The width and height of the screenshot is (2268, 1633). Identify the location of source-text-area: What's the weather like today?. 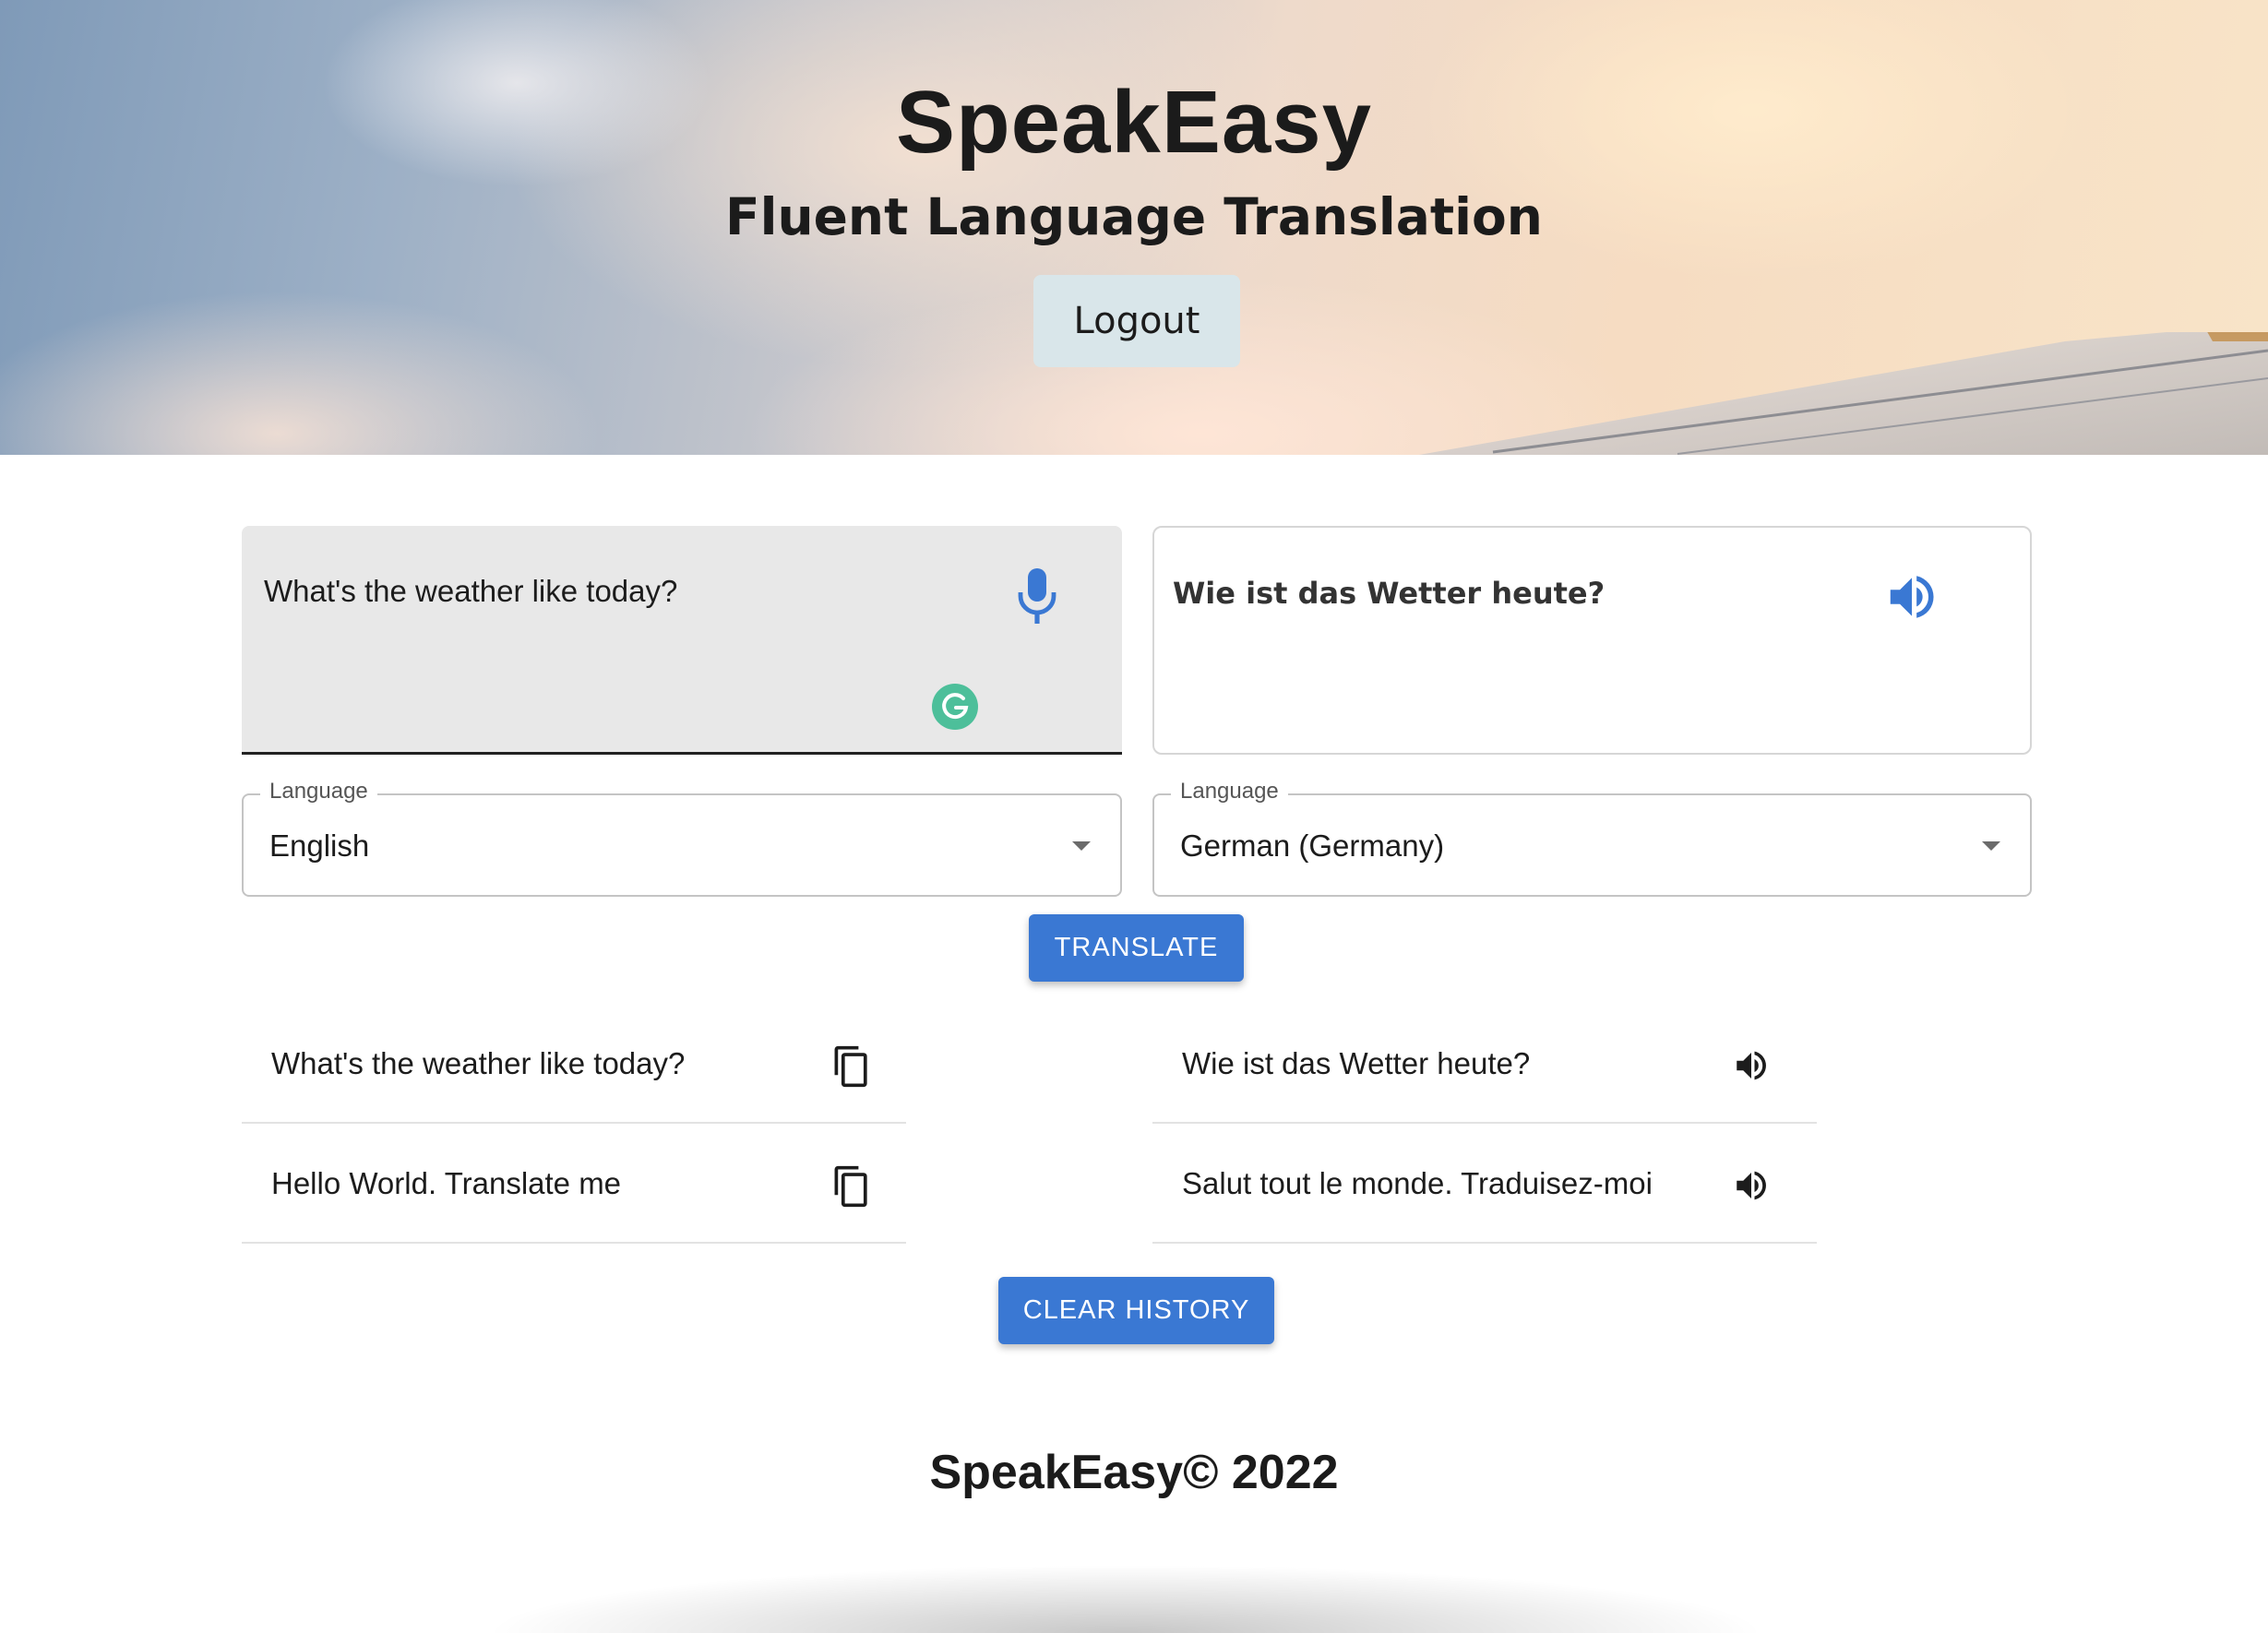
(682, 640).